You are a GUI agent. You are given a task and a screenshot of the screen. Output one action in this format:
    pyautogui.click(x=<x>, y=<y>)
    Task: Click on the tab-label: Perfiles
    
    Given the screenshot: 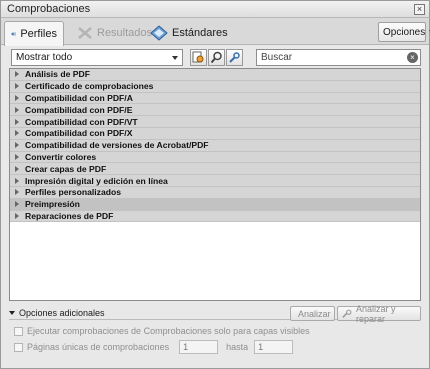 What is the action you would take?
    pyautogui.click(x=38, y=34)
    